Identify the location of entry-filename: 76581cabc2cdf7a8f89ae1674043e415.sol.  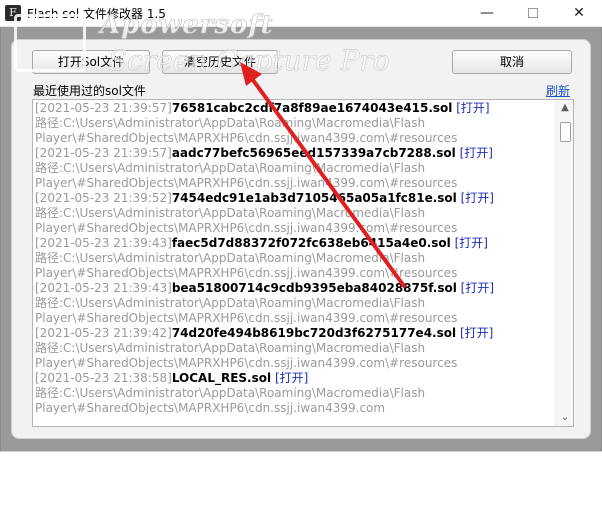
(312, 108).